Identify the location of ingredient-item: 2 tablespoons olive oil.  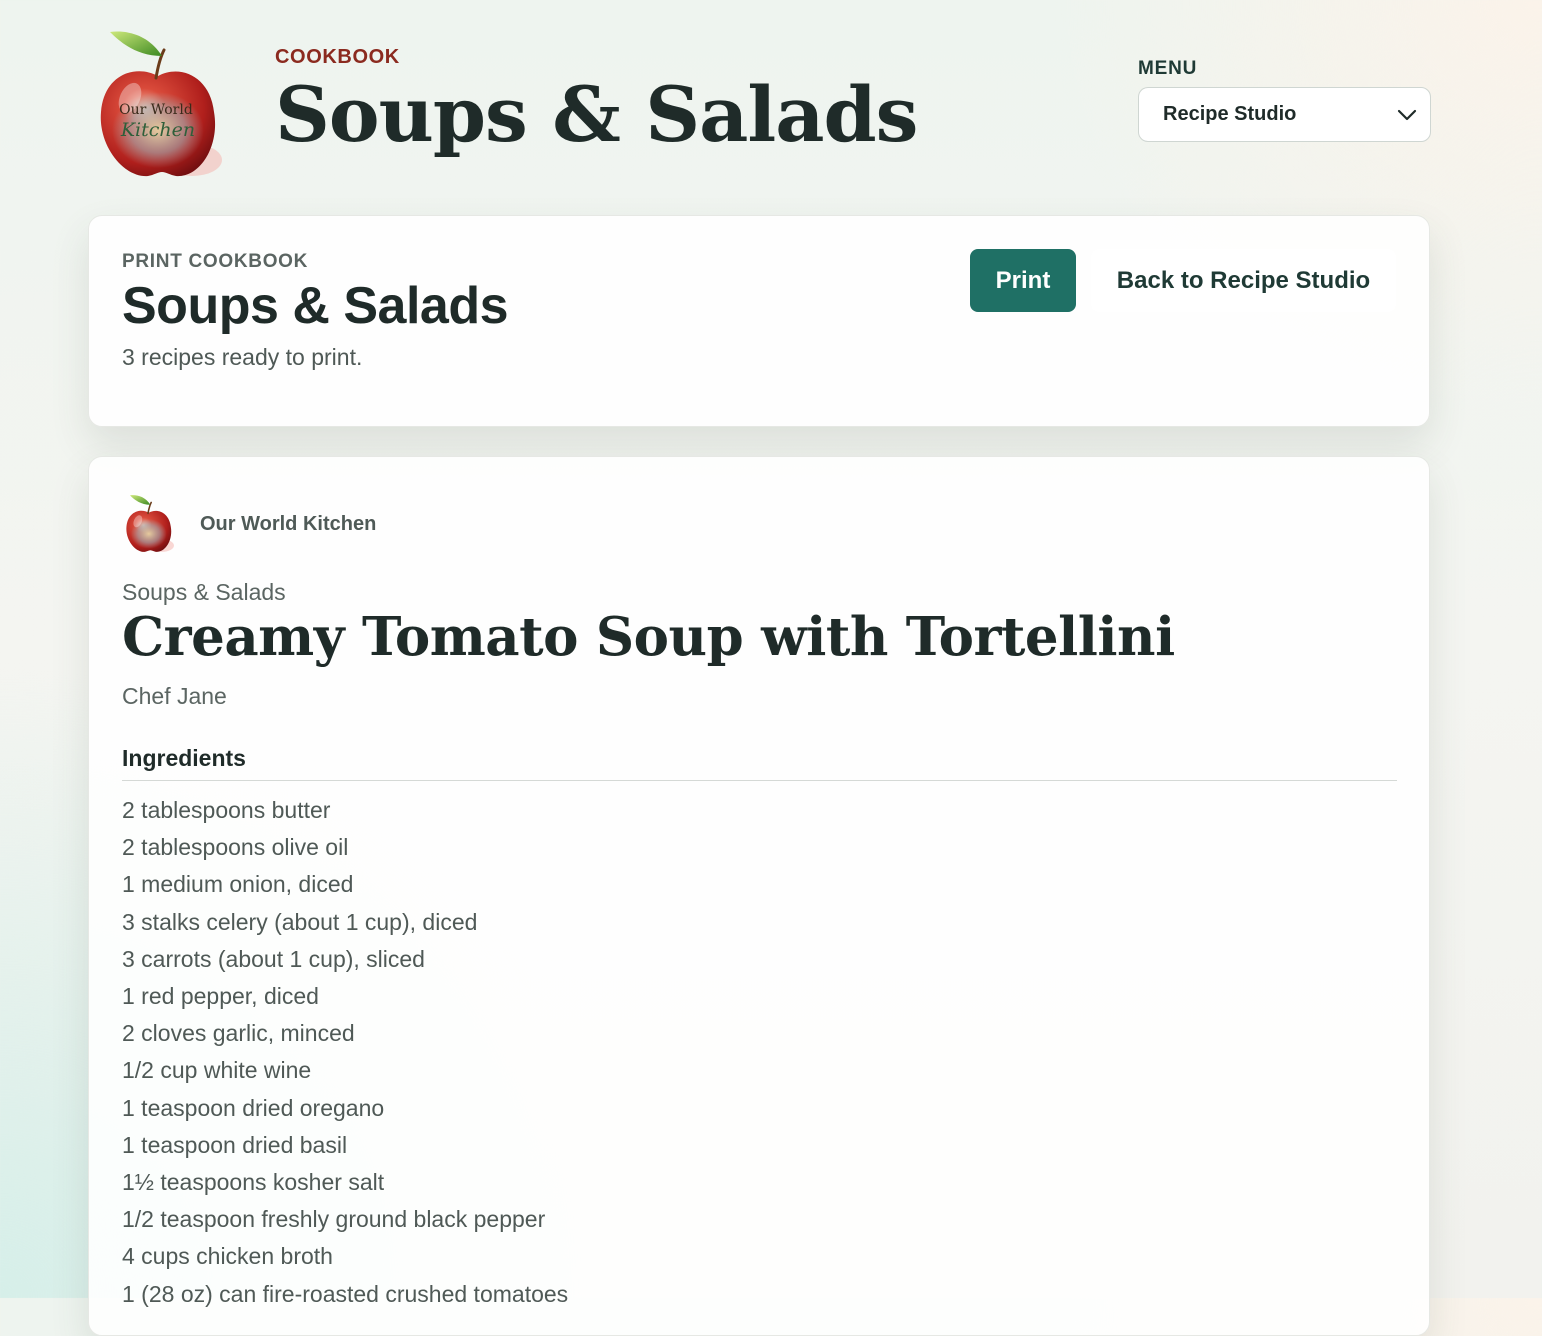
(235, 847).